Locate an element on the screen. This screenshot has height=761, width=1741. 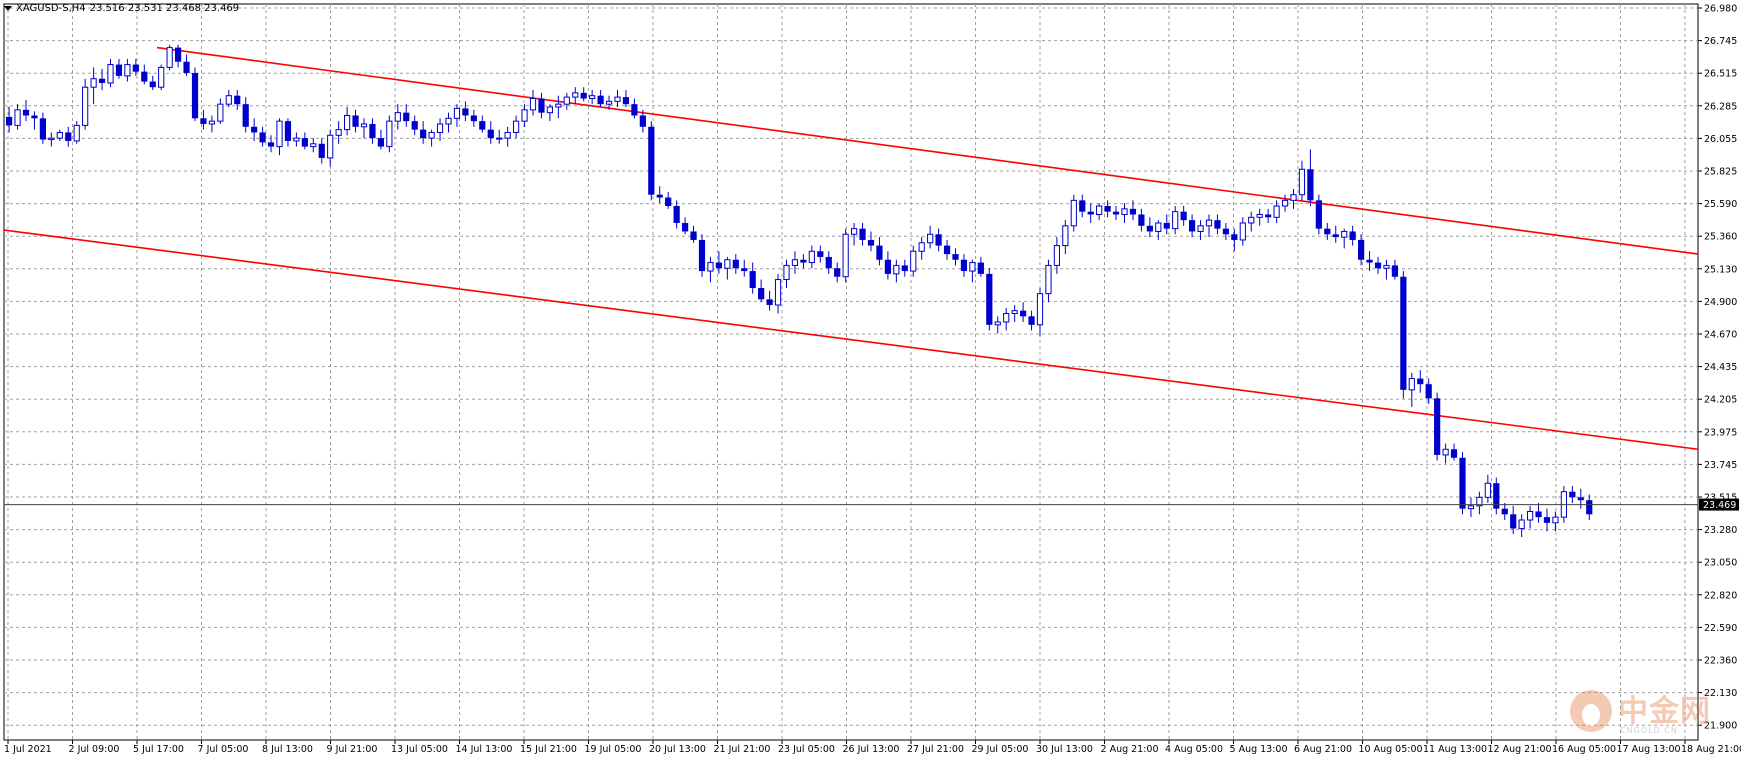
y-tick-label: 25.130 is located at coordinates (1720, 269).